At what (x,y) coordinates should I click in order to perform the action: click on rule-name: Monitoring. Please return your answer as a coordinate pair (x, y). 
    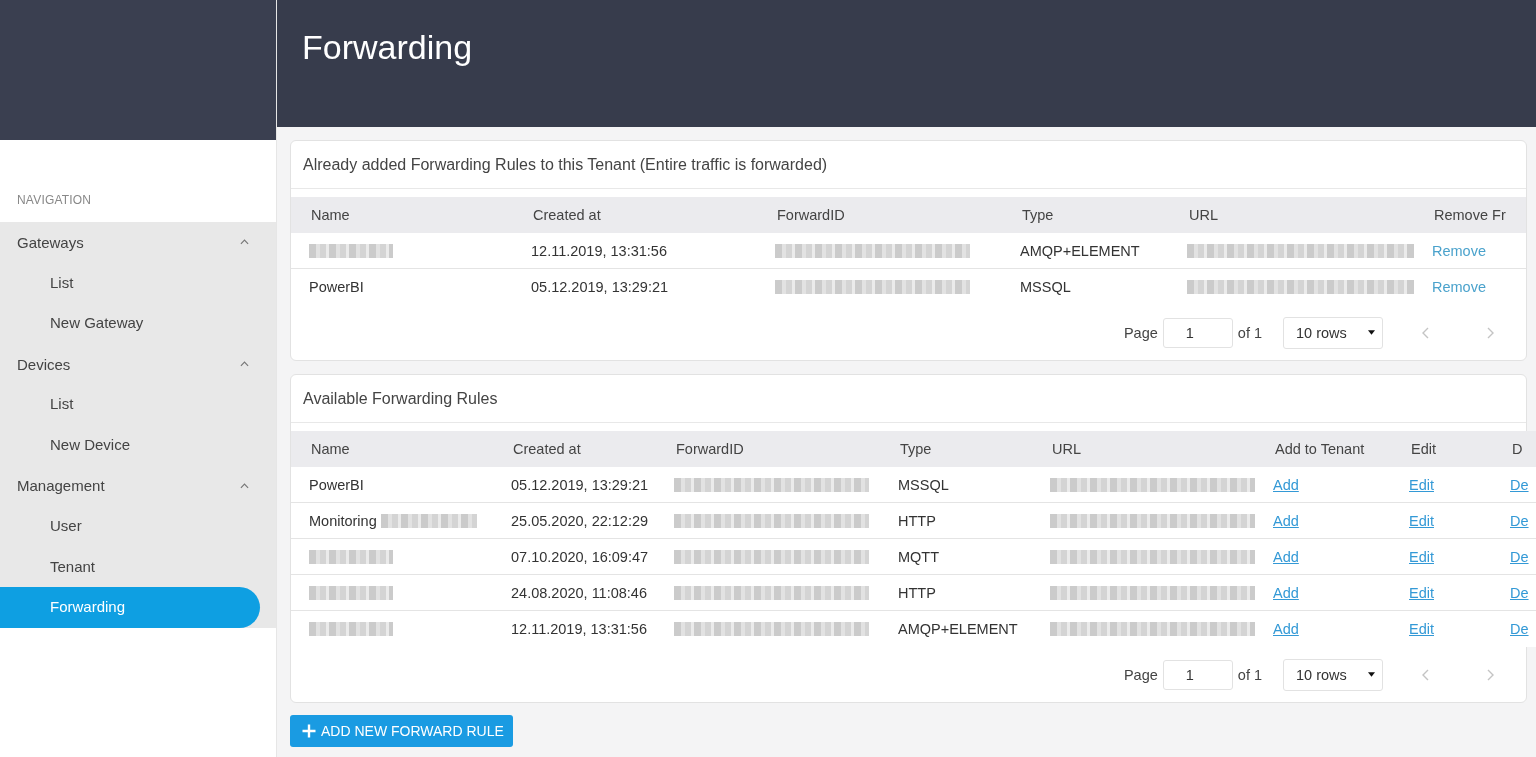
    Looking at the image, I should click on (343, 520).